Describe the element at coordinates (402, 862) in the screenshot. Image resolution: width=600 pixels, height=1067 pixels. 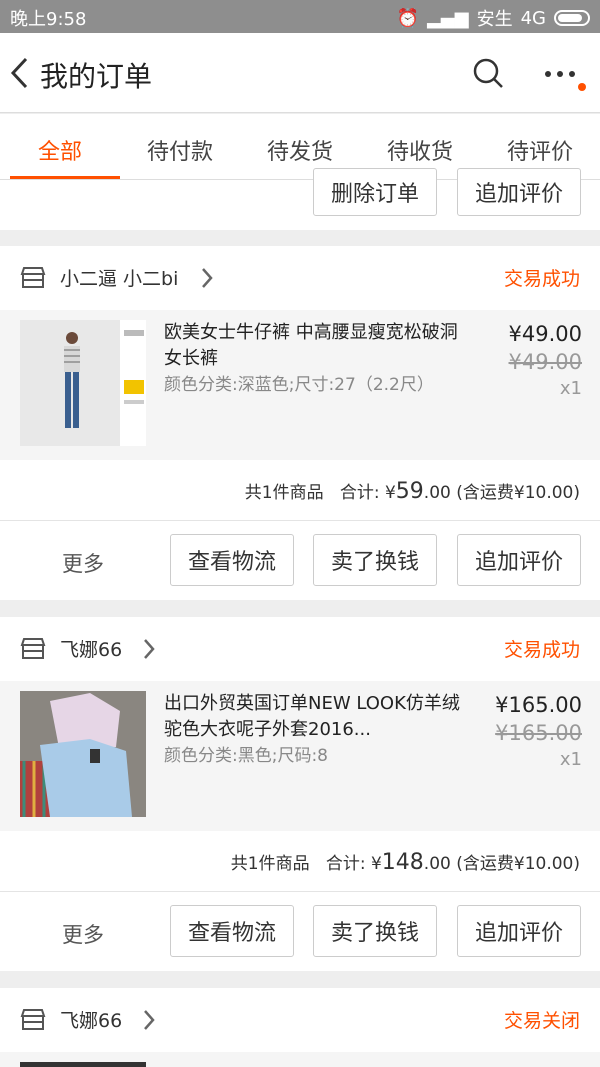
I see `total-amount: 148` at that location.